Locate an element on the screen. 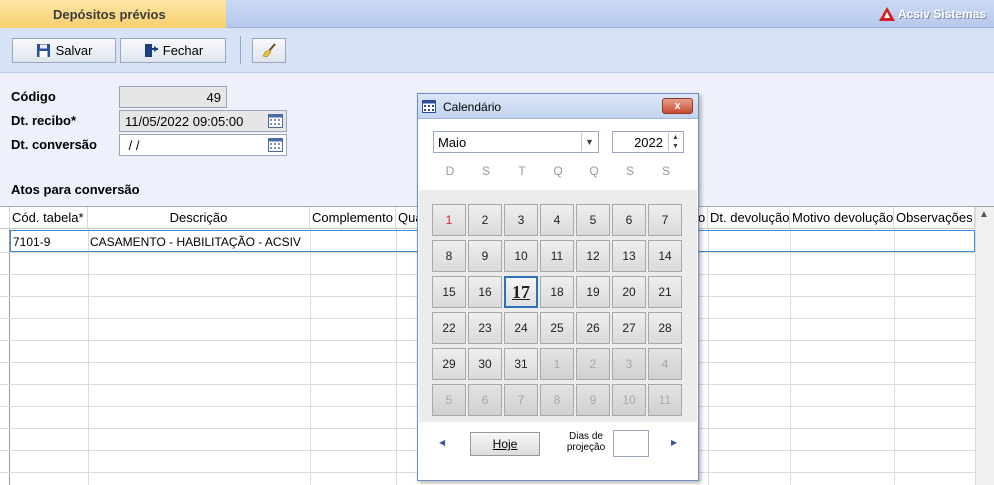 Image resolution: width=994 pixels, height=485 pixels. dias-projecao-label: Dias de projeção is located at coordinates (586, 442).